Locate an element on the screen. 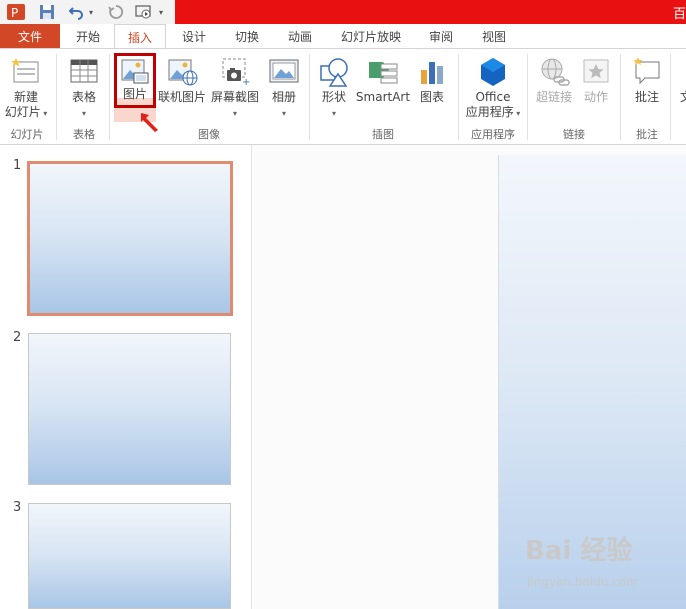  quick-access-dropdown-icon: ▾ is located at coordinates (161, 12).